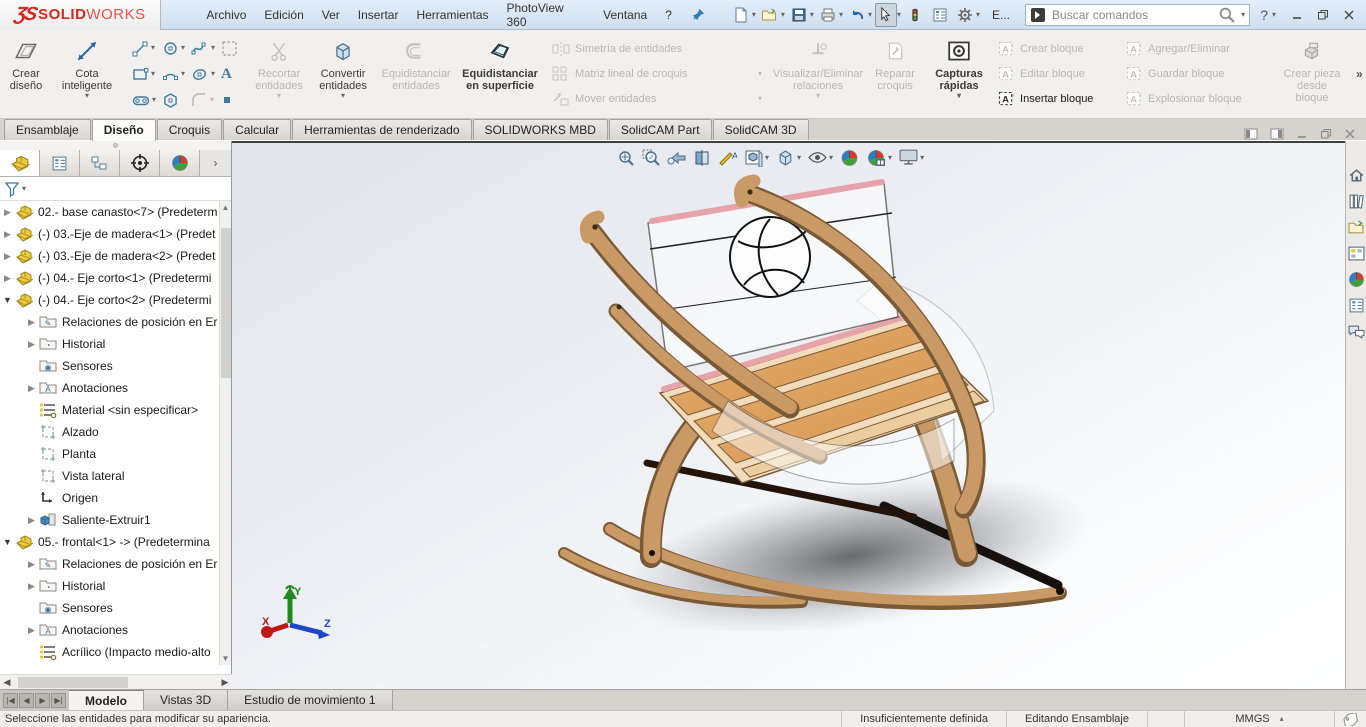 This screenshot has width=1366, height=727. Describe the element at coordinates (153, 74) in the screenshot. I see `rectangle-caret: ▾` at that location.